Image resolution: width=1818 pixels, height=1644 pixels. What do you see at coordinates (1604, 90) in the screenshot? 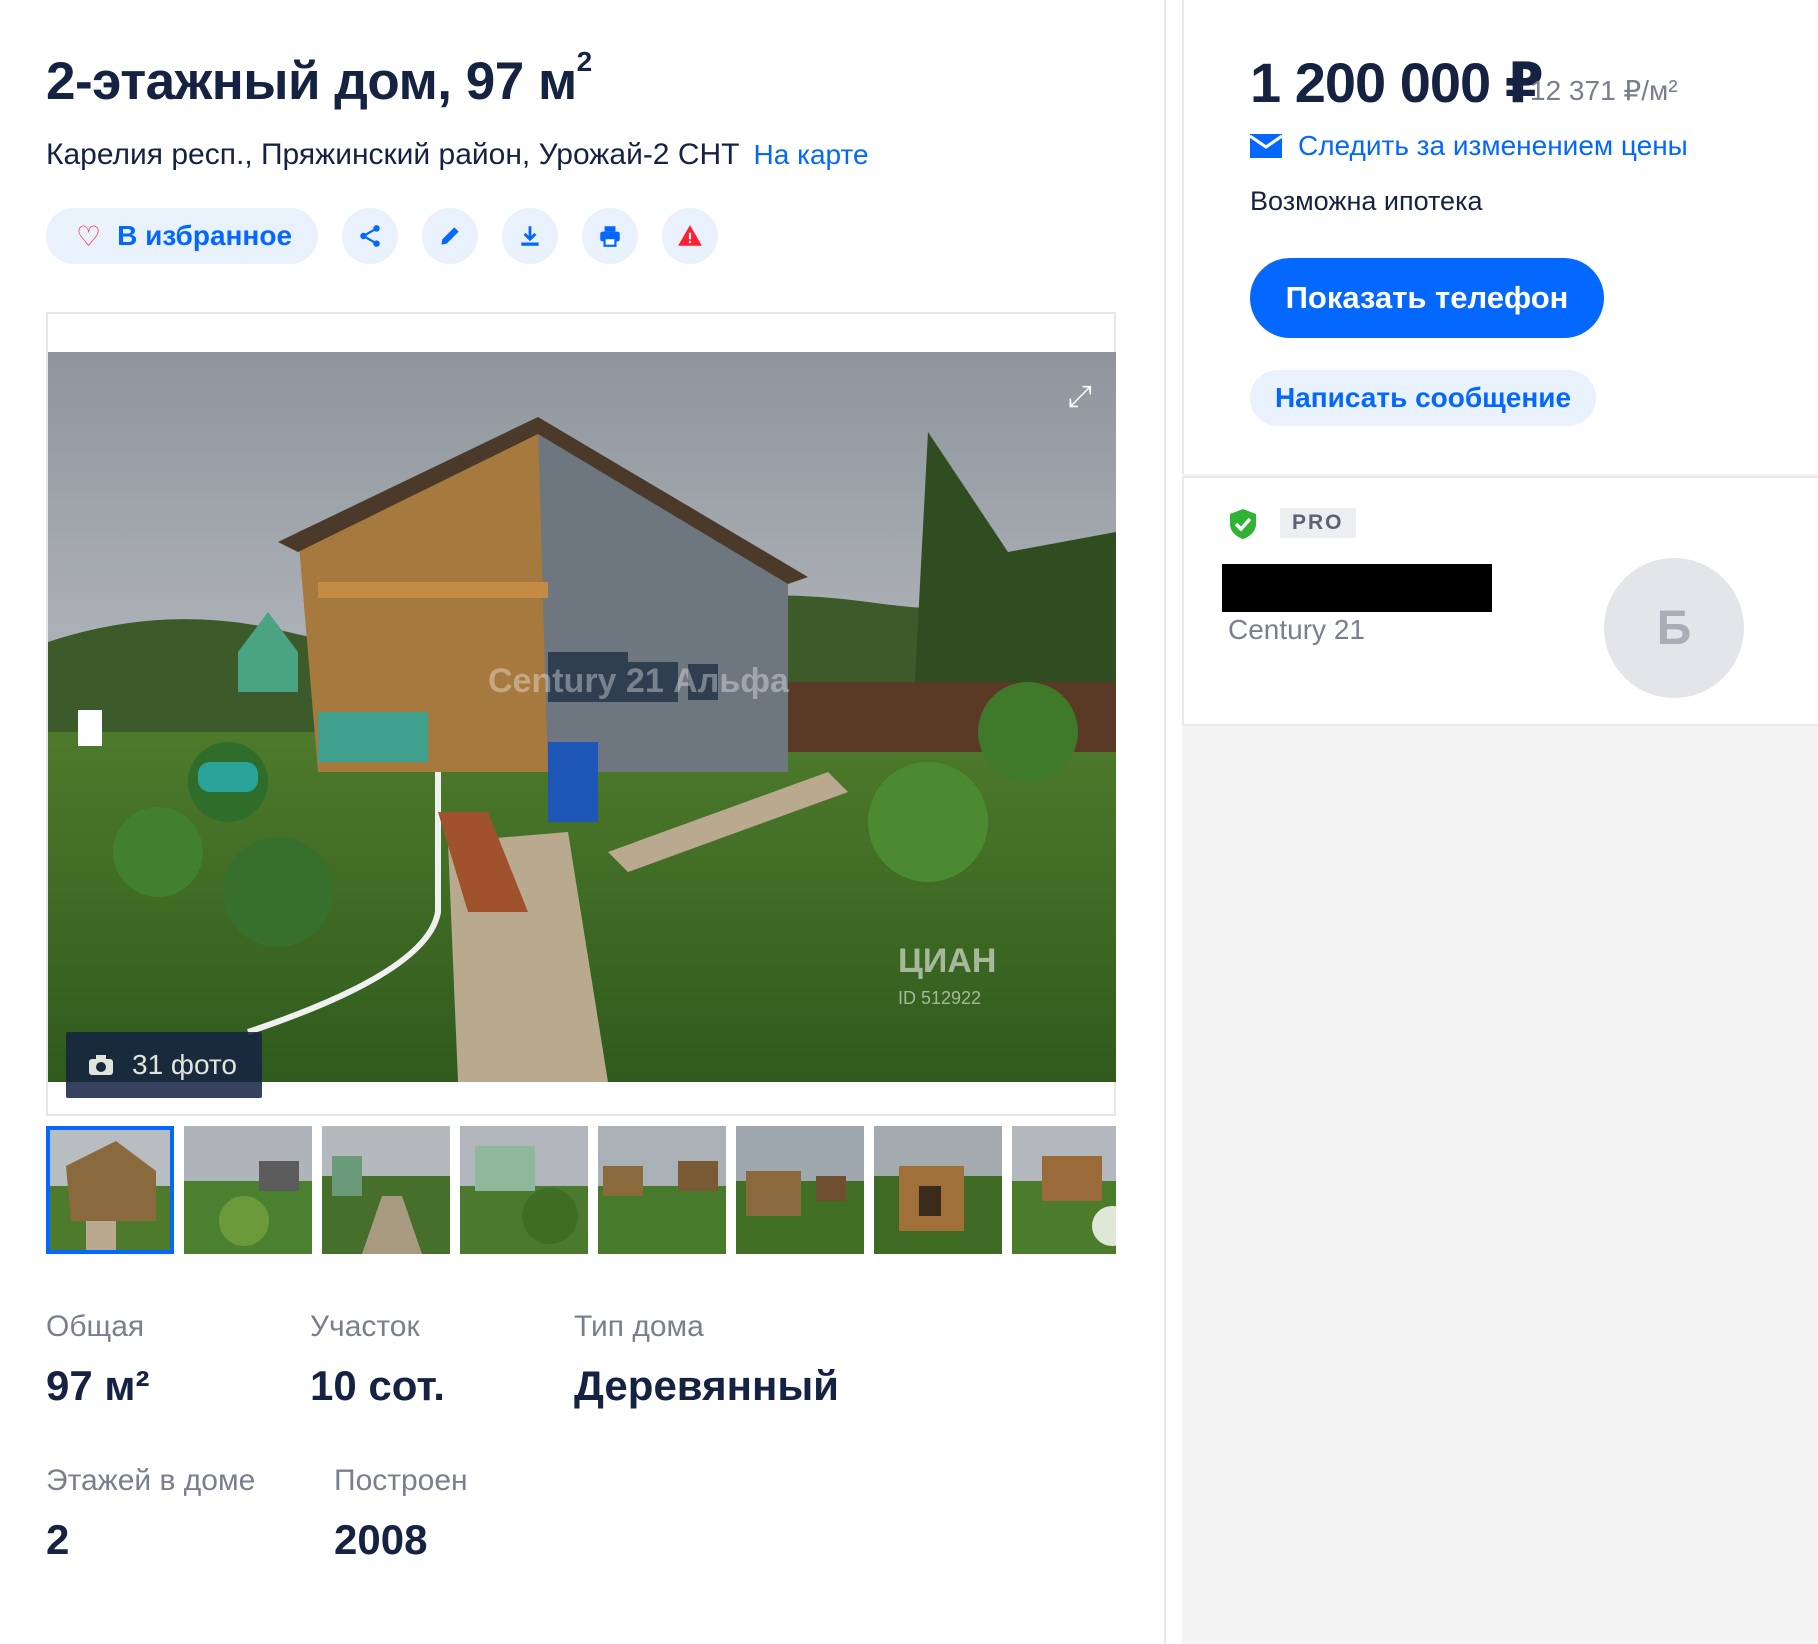
I see `price-per-meter: 12 371 ₽/м²` at bounding box center [1604, 90].